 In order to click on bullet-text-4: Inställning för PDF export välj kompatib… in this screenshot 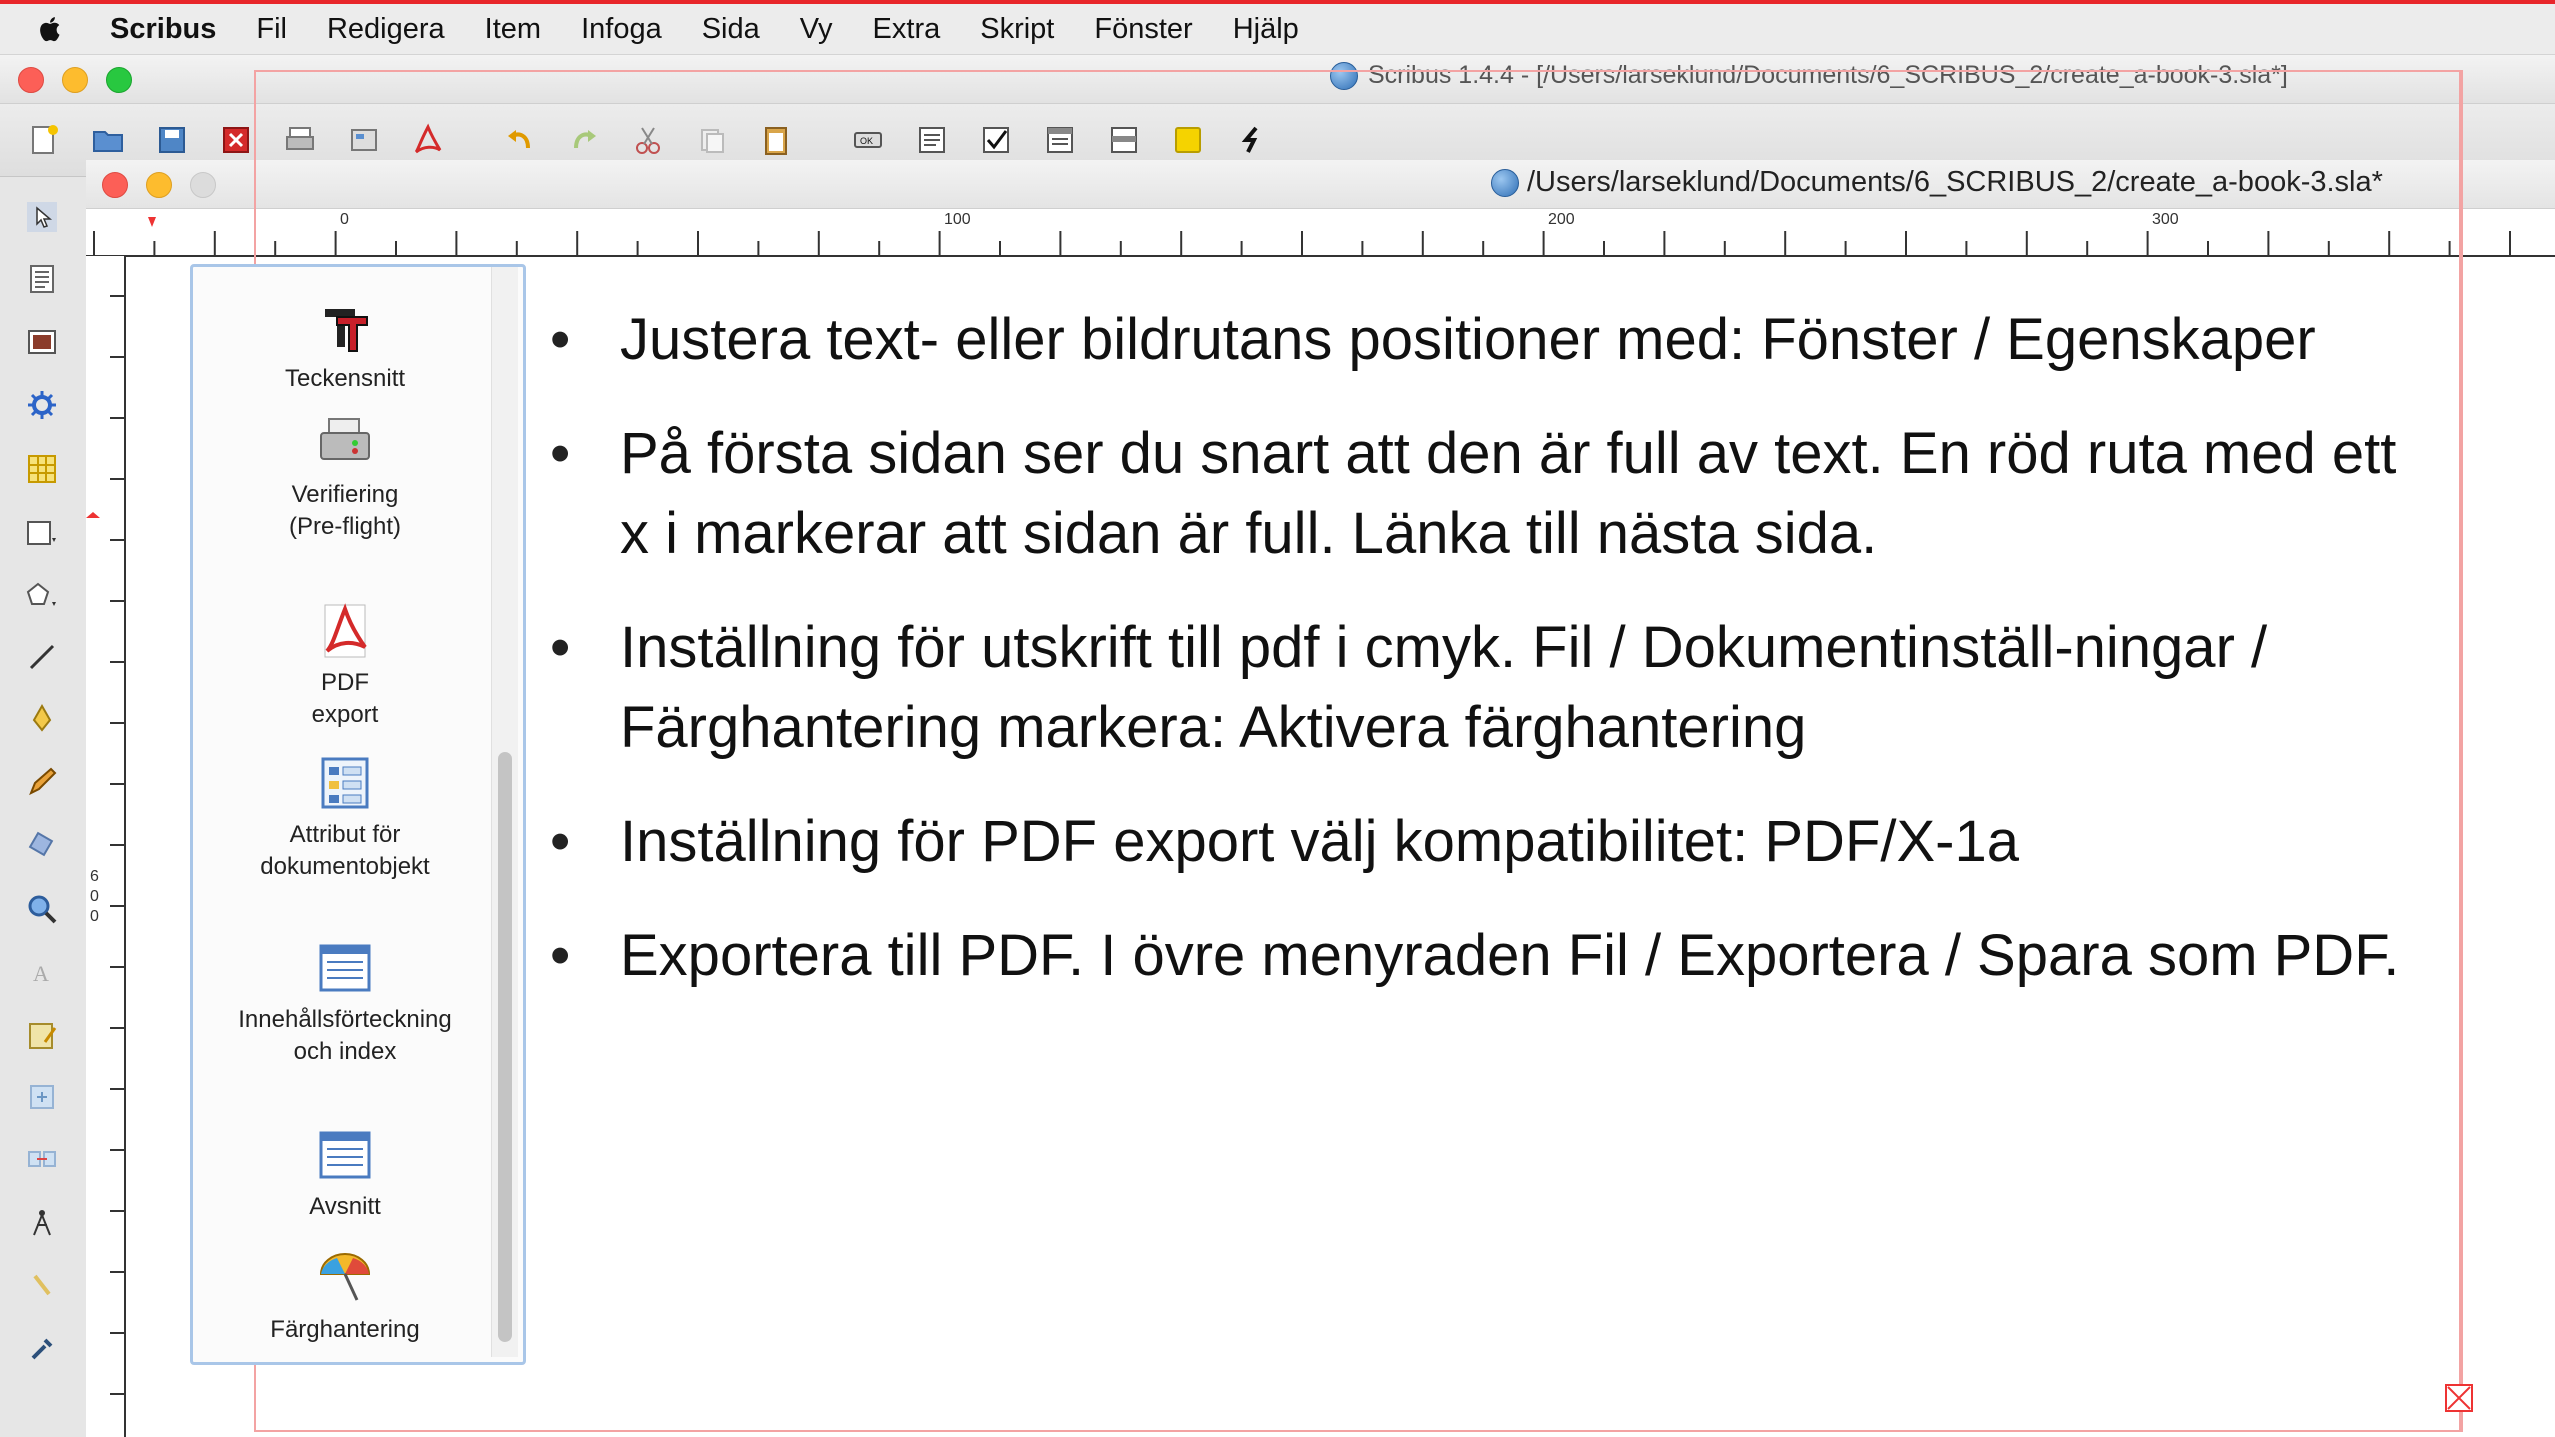, I will do `click(1319, 841)`.